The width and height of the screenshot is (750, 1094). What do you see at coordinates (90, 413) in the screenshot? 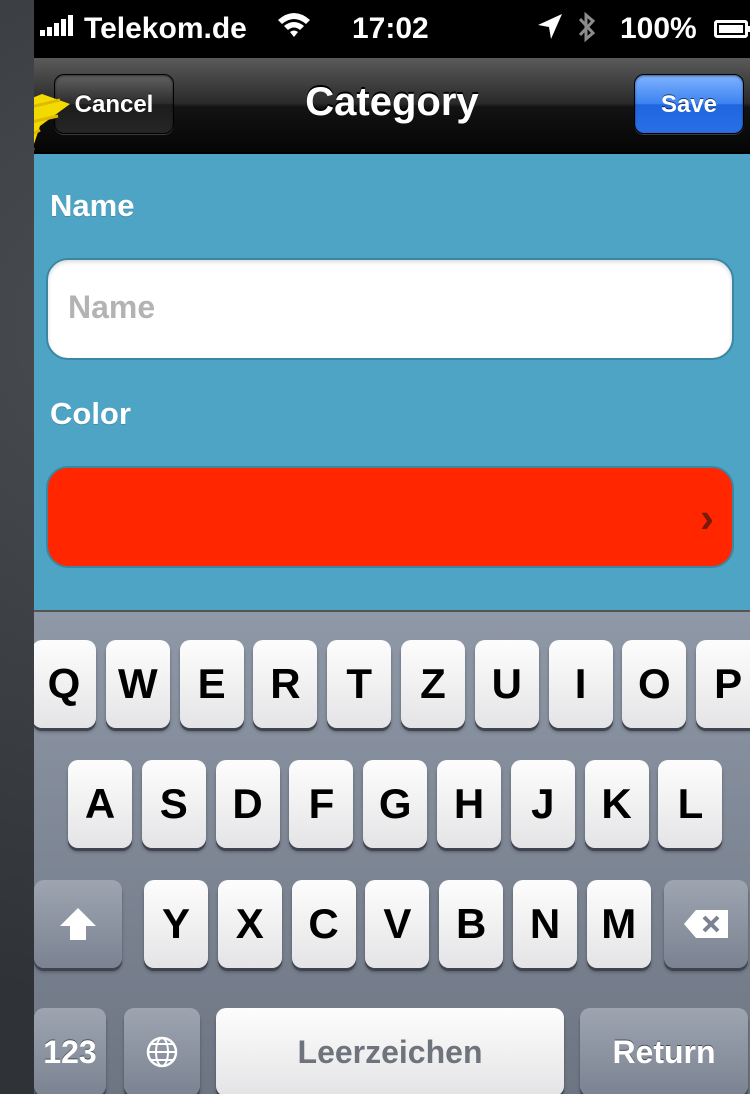
I see `color-label: Color` at bounding box center [90, 413].